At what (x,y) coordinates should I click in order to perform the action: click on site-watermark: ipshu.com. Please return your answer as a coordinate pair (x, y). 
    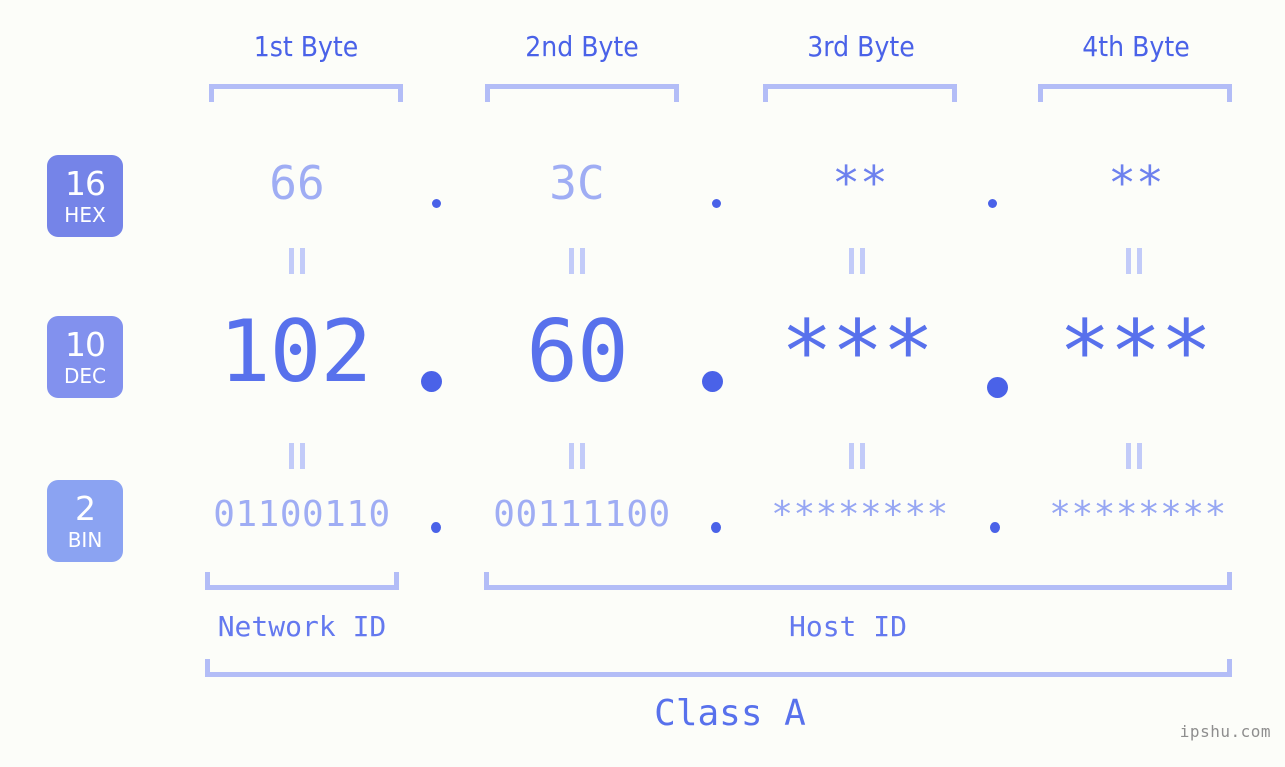
    Looking at the image, I should click on (1225, 731).